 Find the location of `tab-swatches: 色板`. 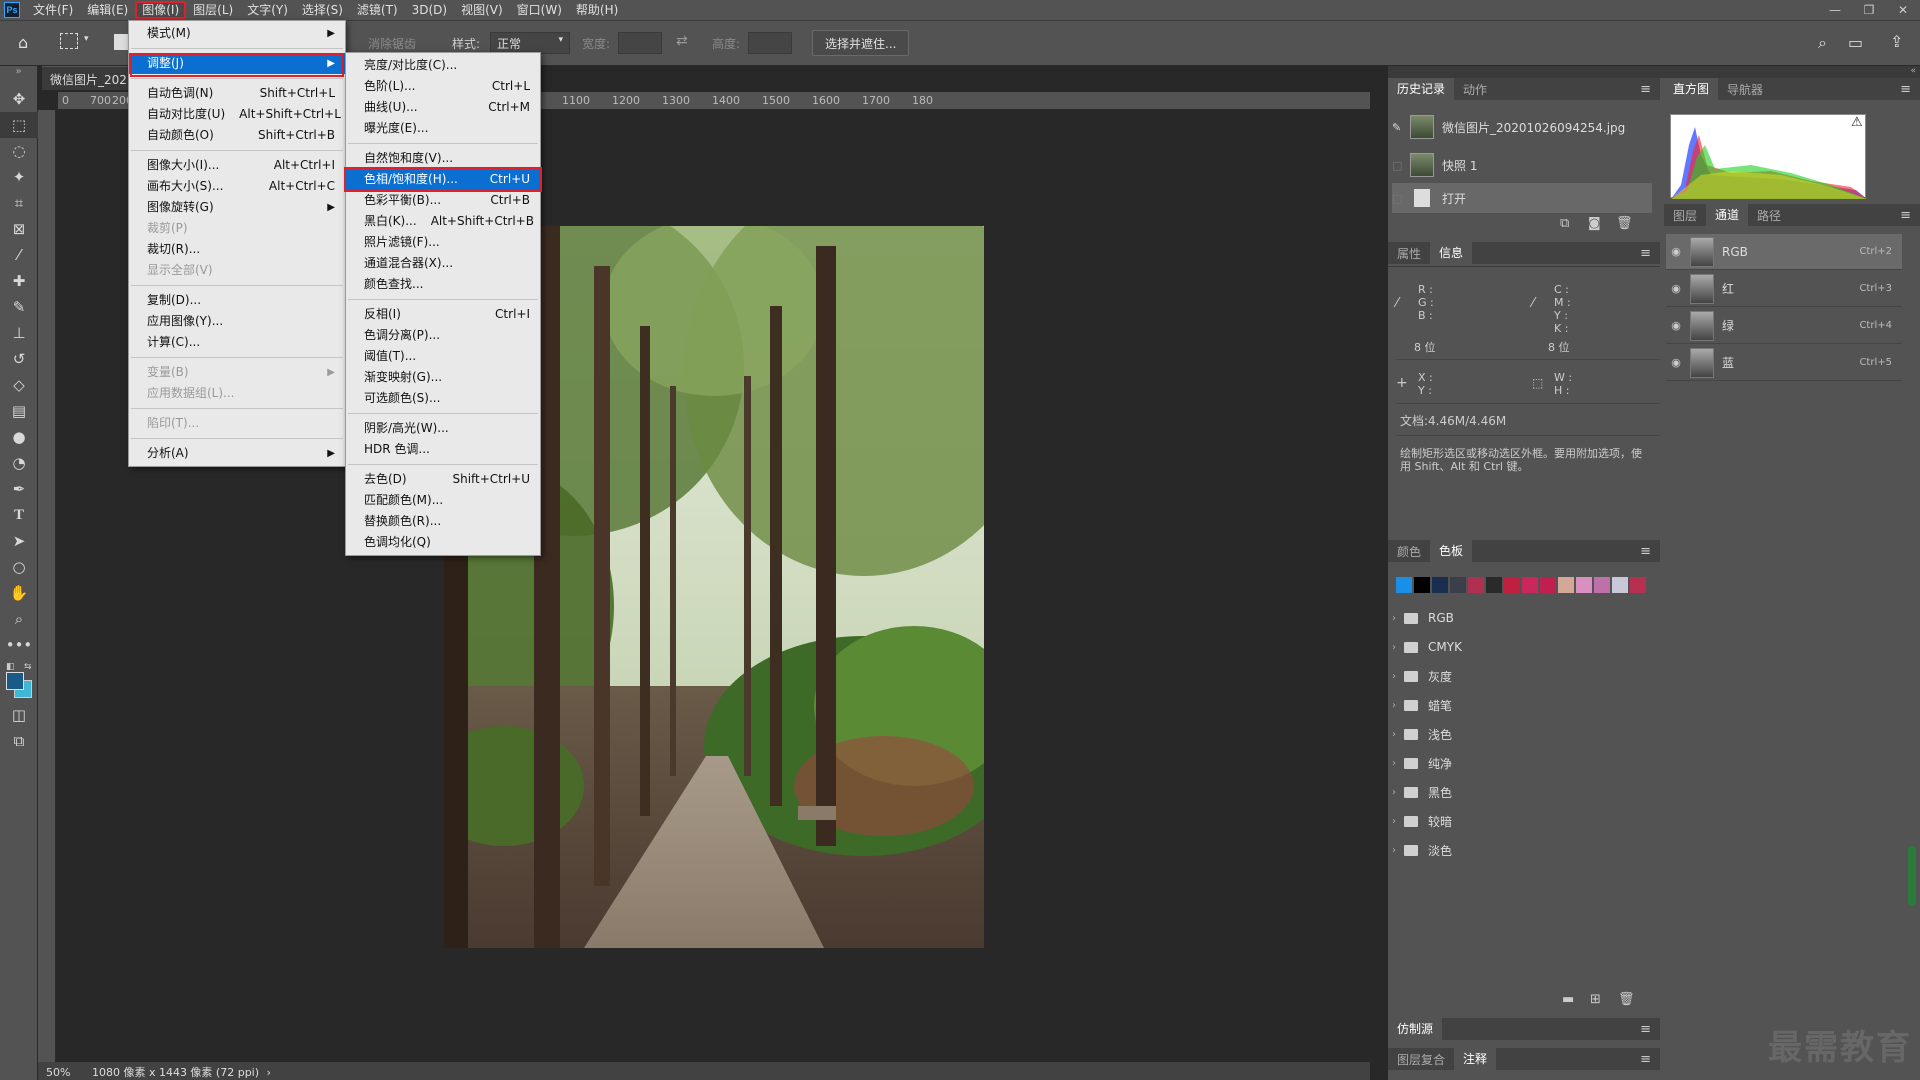

tab-swatches: 色板 is located at coordinates (1451, 551).